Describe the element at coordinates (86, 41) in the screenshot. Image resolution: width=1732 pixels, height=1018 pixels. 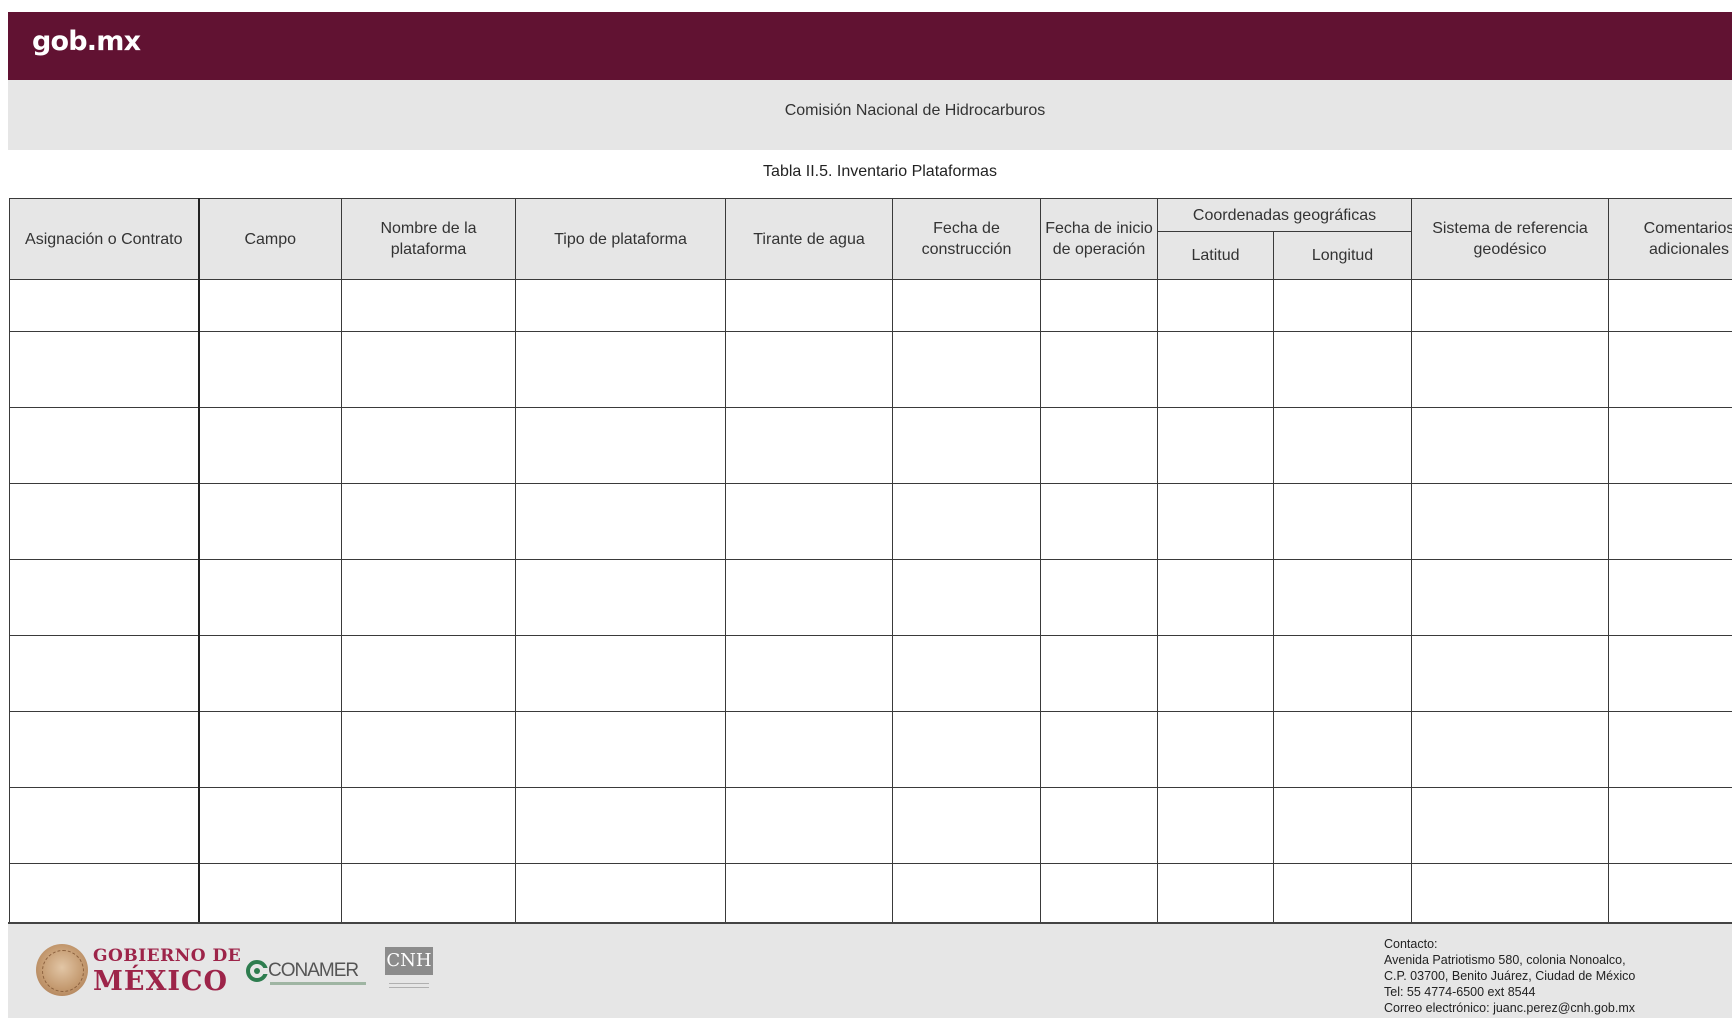
I see `gobmx-logo: gob.mx` at that location.